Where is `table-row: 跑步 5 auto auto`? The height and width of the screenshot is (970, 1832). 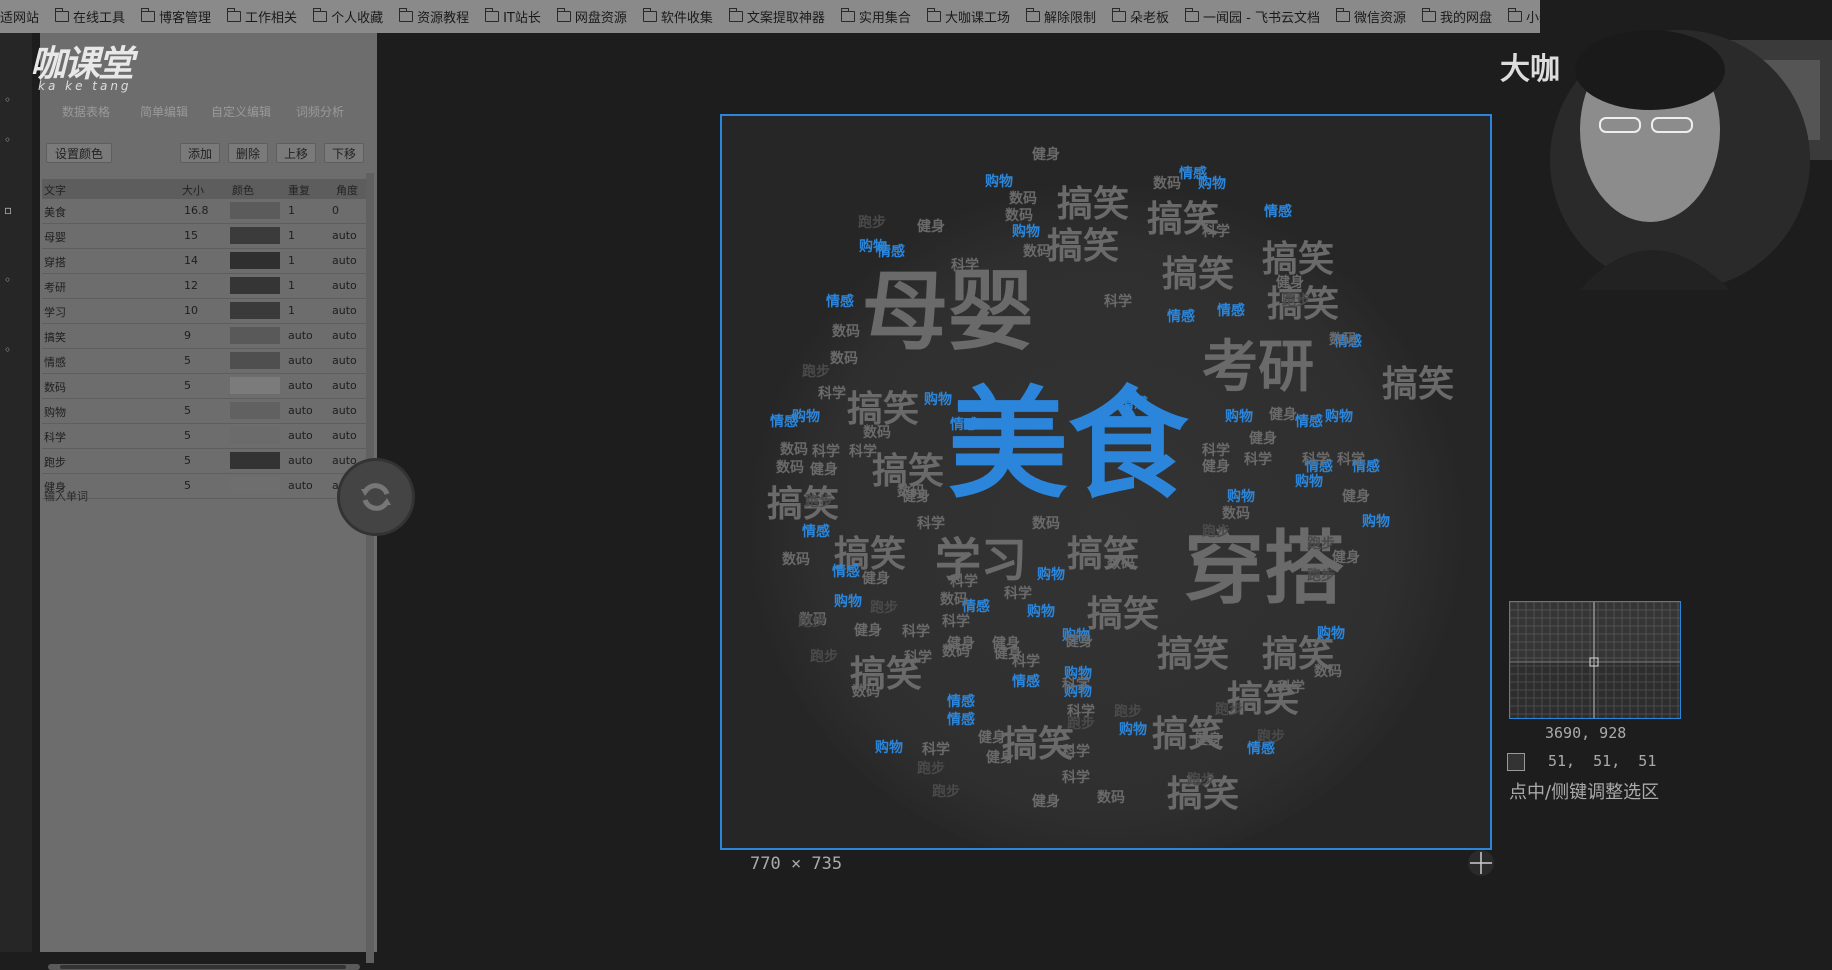 table-row: 跑步 5 auto auto is located at coordinates (207, 461).